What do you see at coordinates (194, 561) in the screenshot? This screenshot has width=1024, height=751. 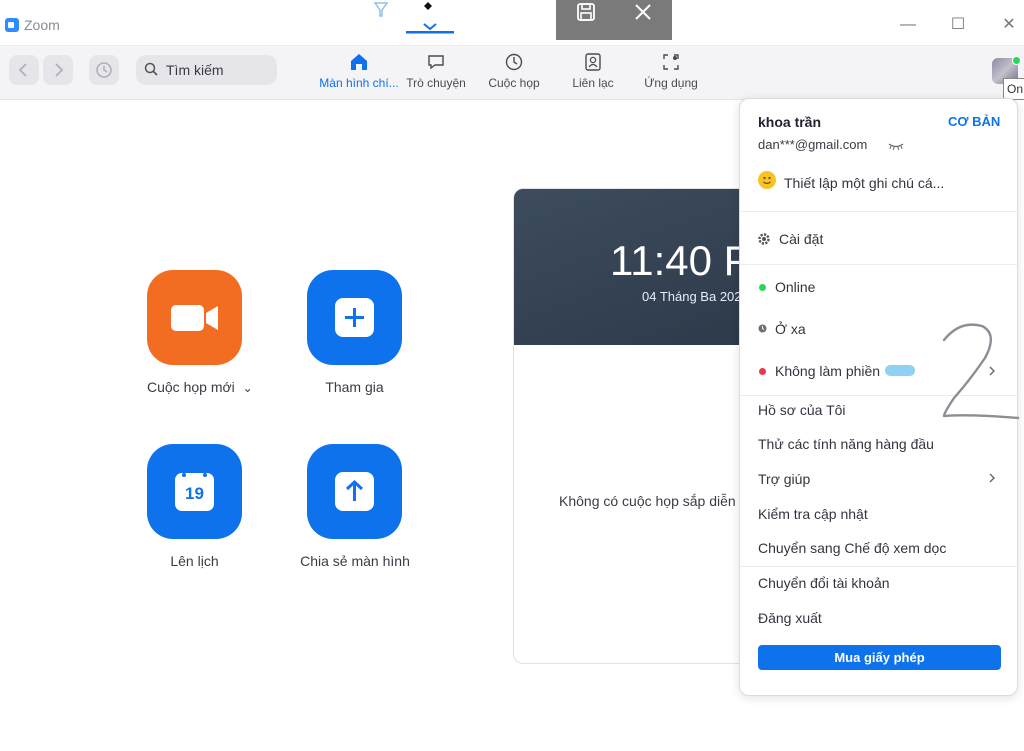 I see `schedule-label: Lên lịch` at bounding box center [194, 561].